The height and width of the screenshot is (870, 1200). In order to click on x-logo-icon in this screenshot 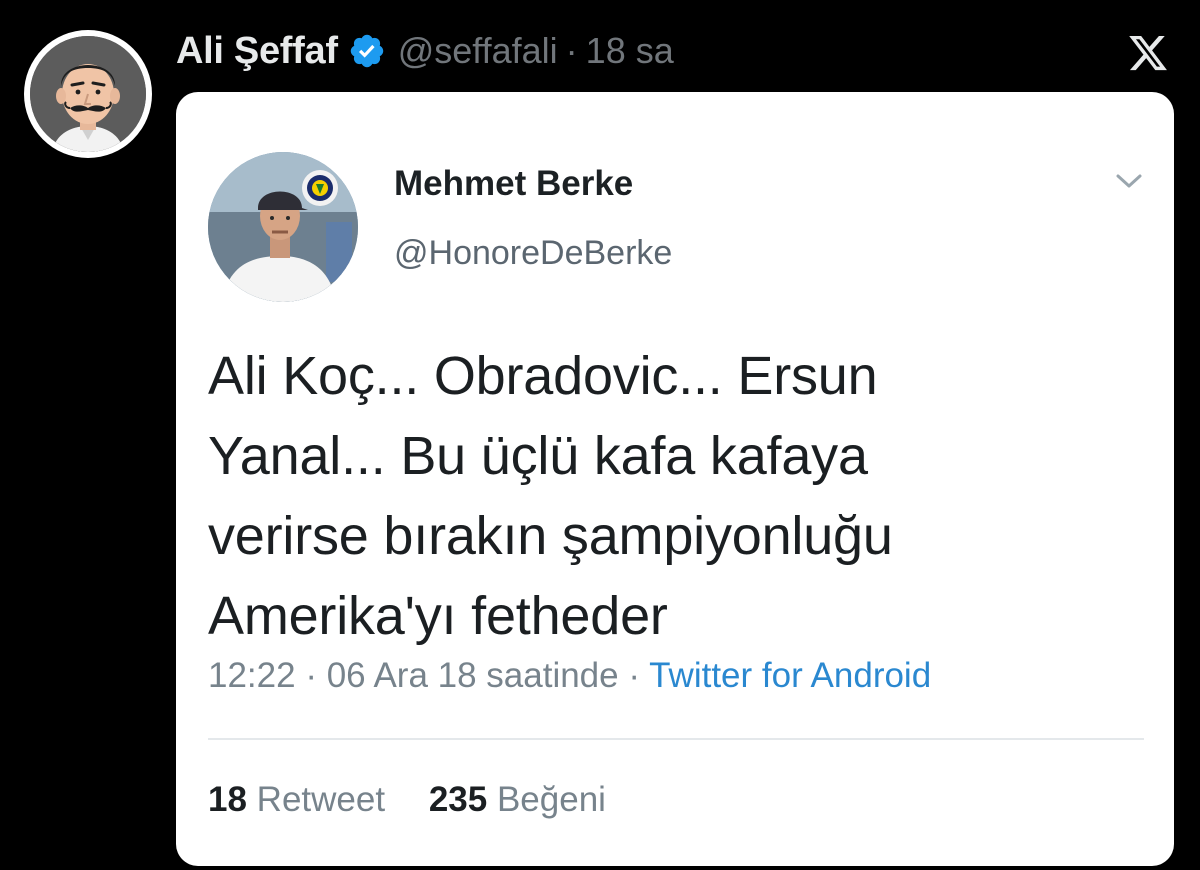, I will do `click(1148, 53)`.